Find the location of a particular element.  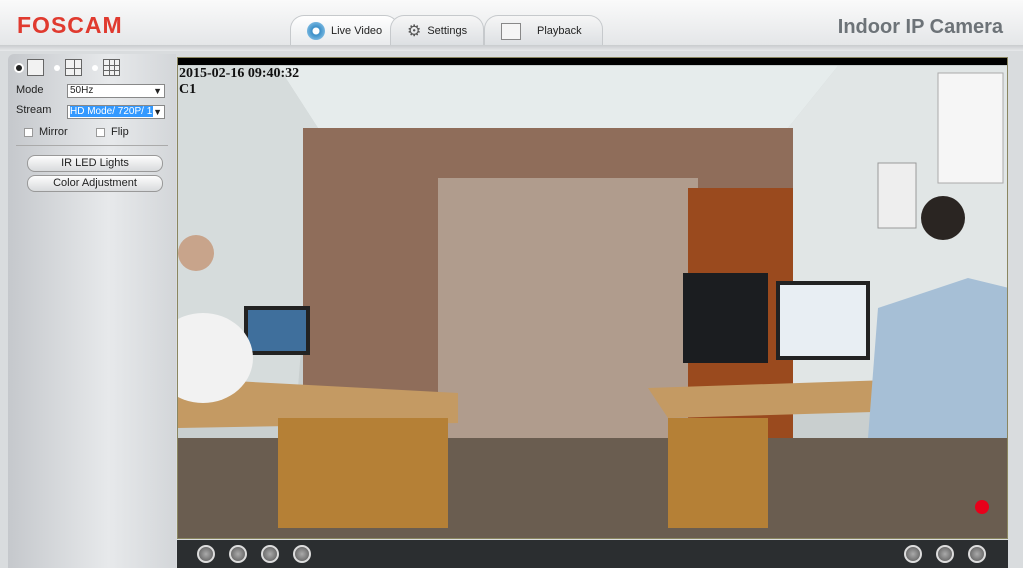

tab-label: Live Video is located at coordinates (357, 31).